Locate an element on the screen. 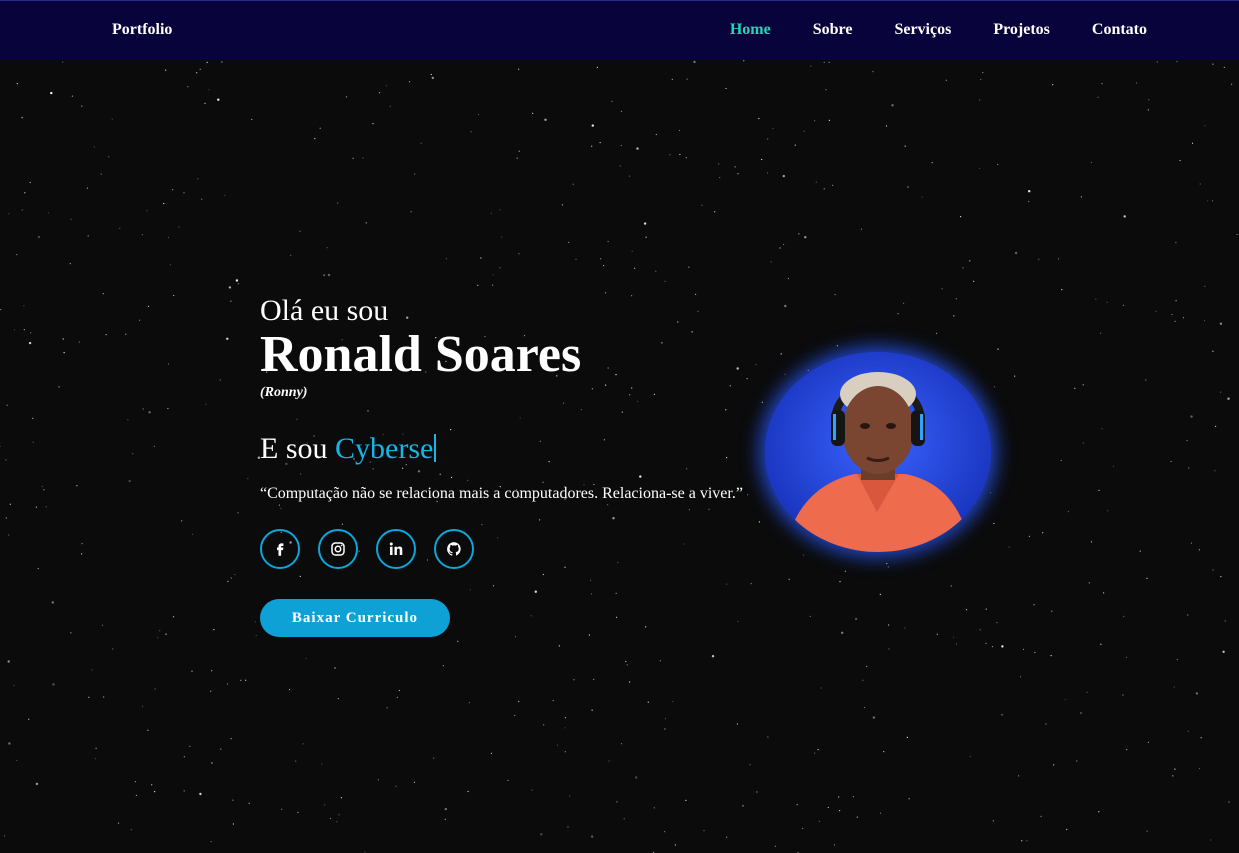 The width and height of the screenshot is (1239, 853). nav-menu: Home Sobre Serviços Projetos Contato is located at coordinates (938, 30).